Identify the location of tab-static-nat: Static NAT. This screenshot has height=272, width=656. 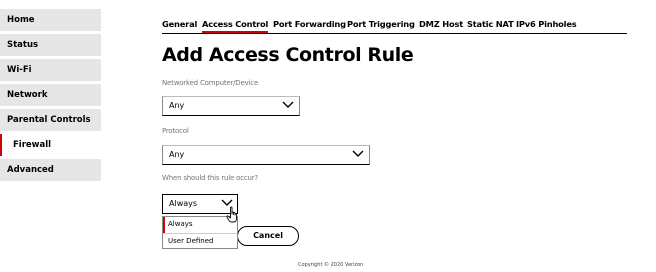
(490, 24).